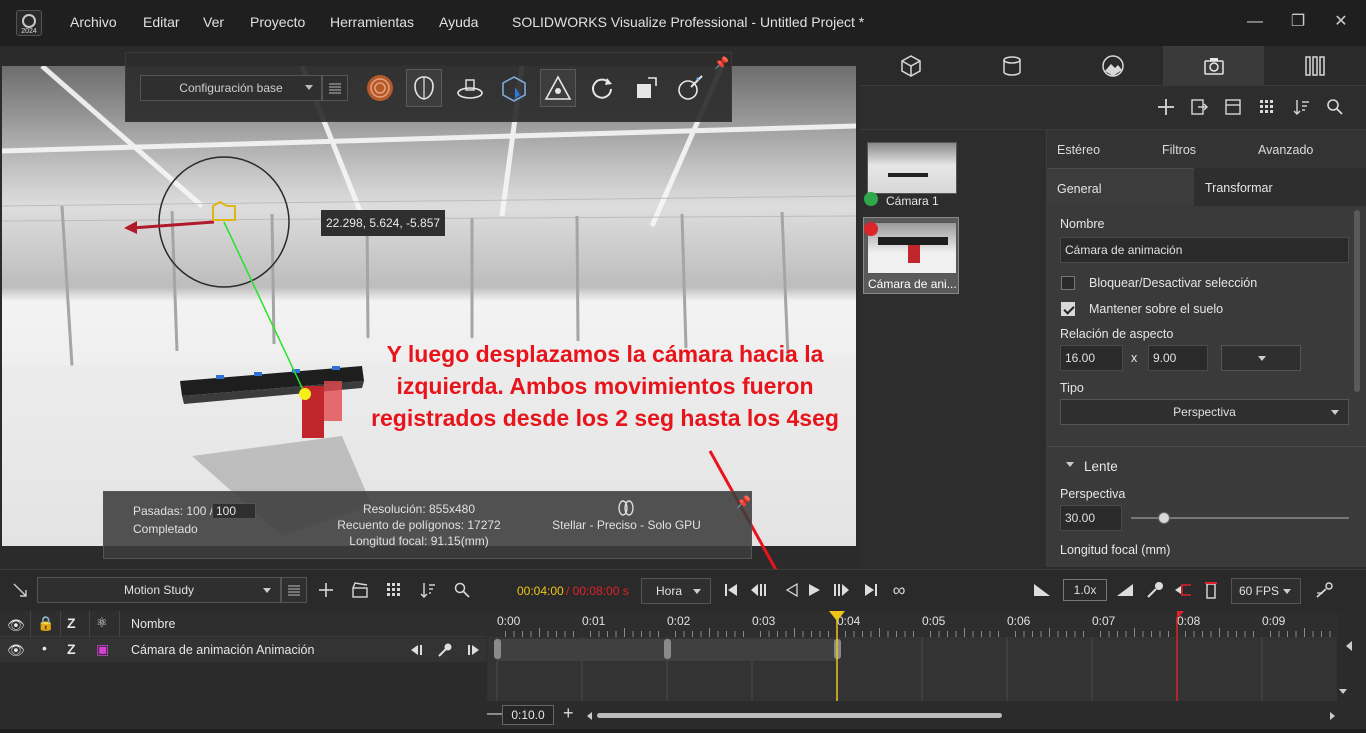 Image resolution: width=1366 pixels, height=733 pixels. Describe the element at coordinates (360, 590) in the screenshot. I see `clapperboard-button` at that location.